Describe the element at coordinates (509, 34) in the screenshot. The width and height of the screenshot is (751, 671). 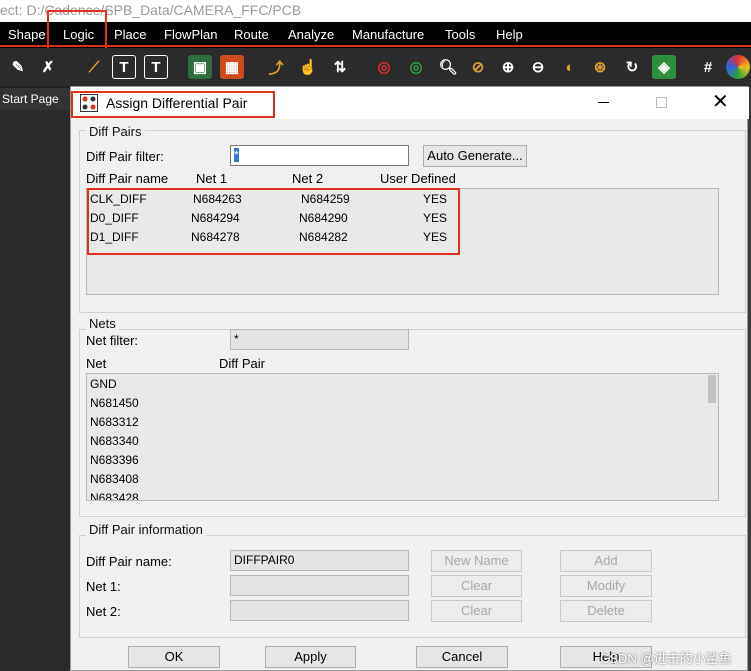
I see `menu-help: Help` at that location.